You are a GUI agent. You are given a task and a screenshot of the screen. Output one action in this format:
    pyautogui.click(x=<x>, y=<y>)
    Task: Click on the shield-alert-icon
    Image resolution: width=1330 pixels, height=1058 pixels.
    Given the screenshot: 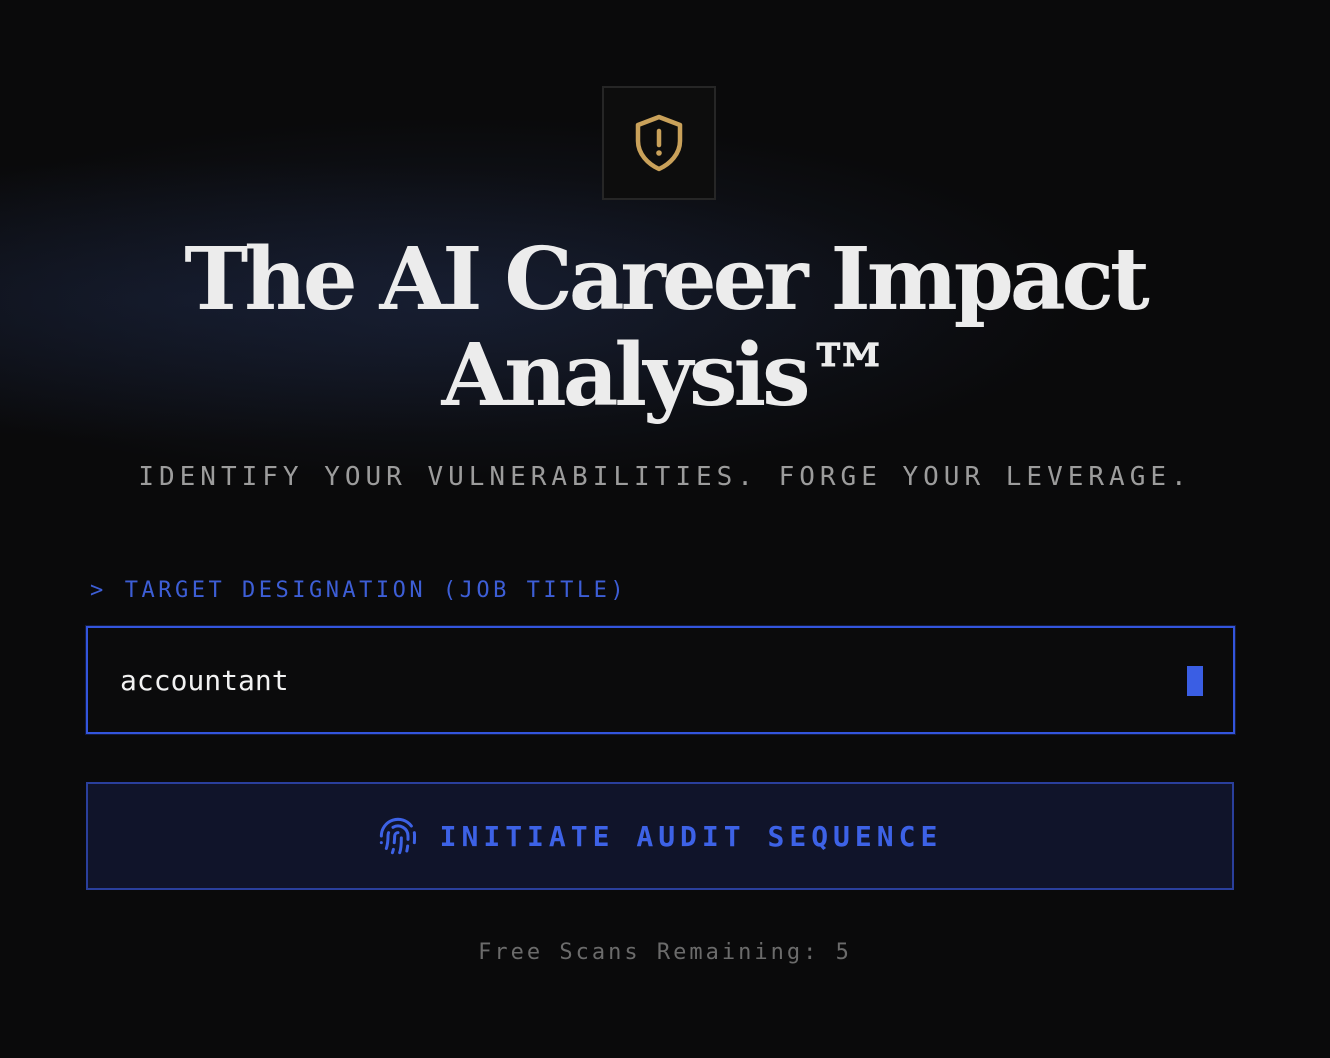 What is the action you would take?
    pyautogui.click(x=659, y=143)
    